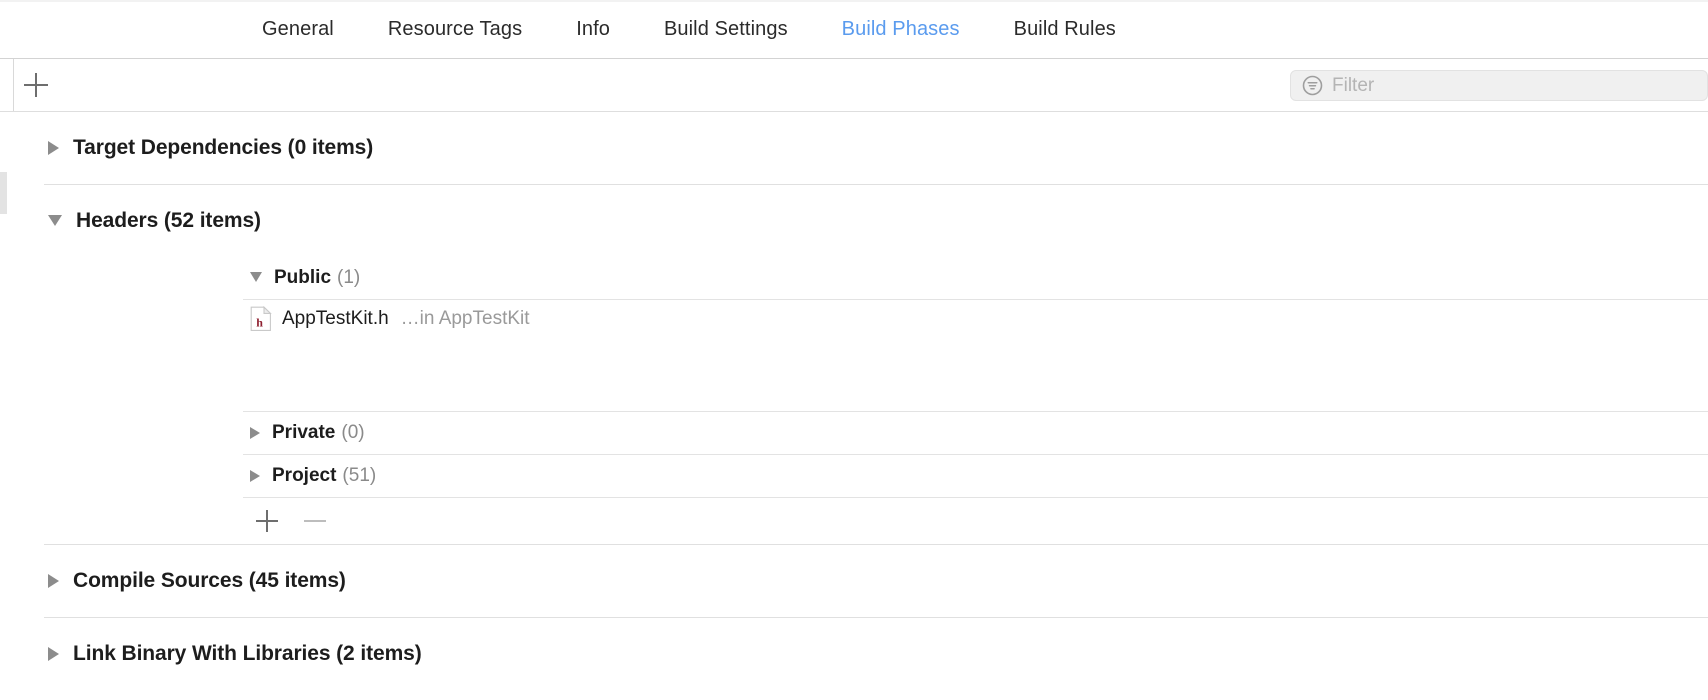 This screenshot has height=700, width=1708. I want to click on file-name: AppTestKit.h, so click(335, 318).